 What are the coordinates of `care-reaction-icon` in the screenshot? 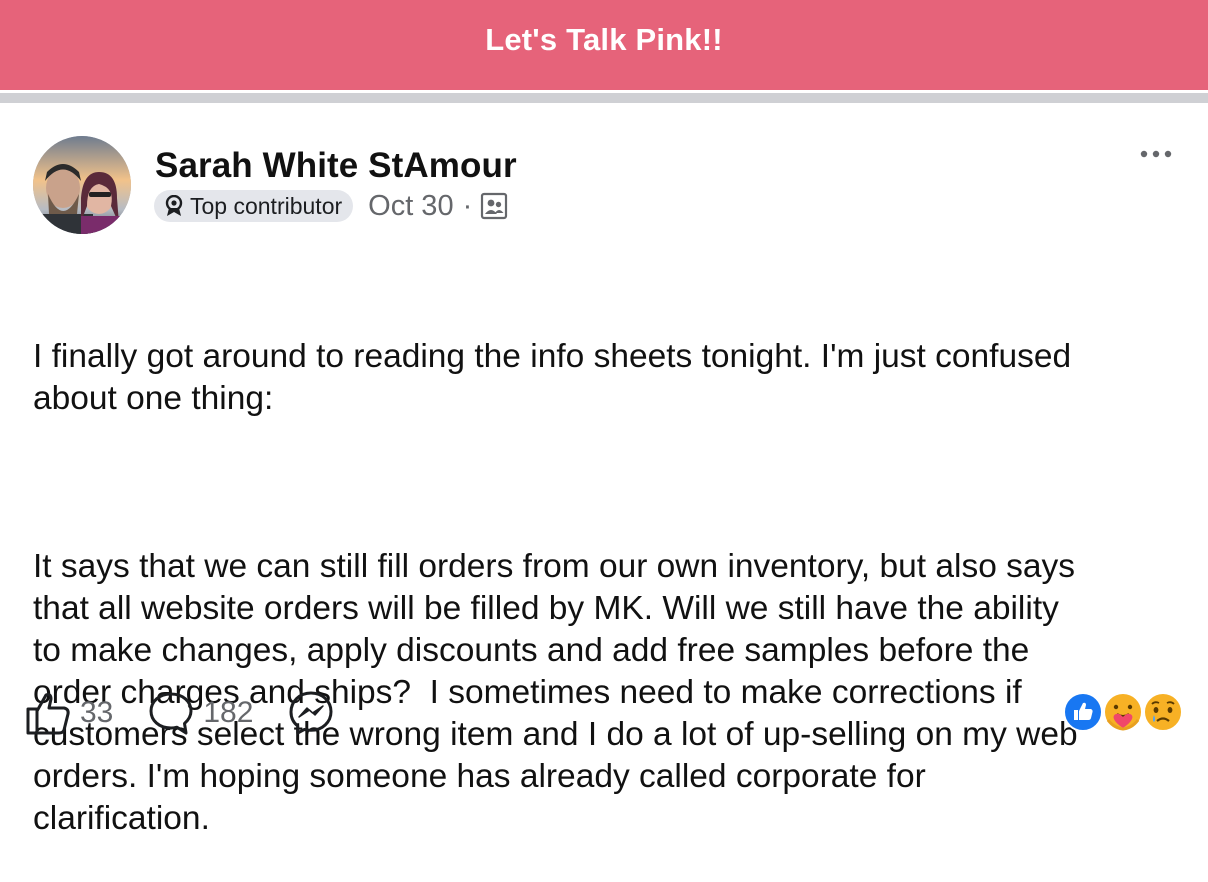 It's located at (1123, 712).